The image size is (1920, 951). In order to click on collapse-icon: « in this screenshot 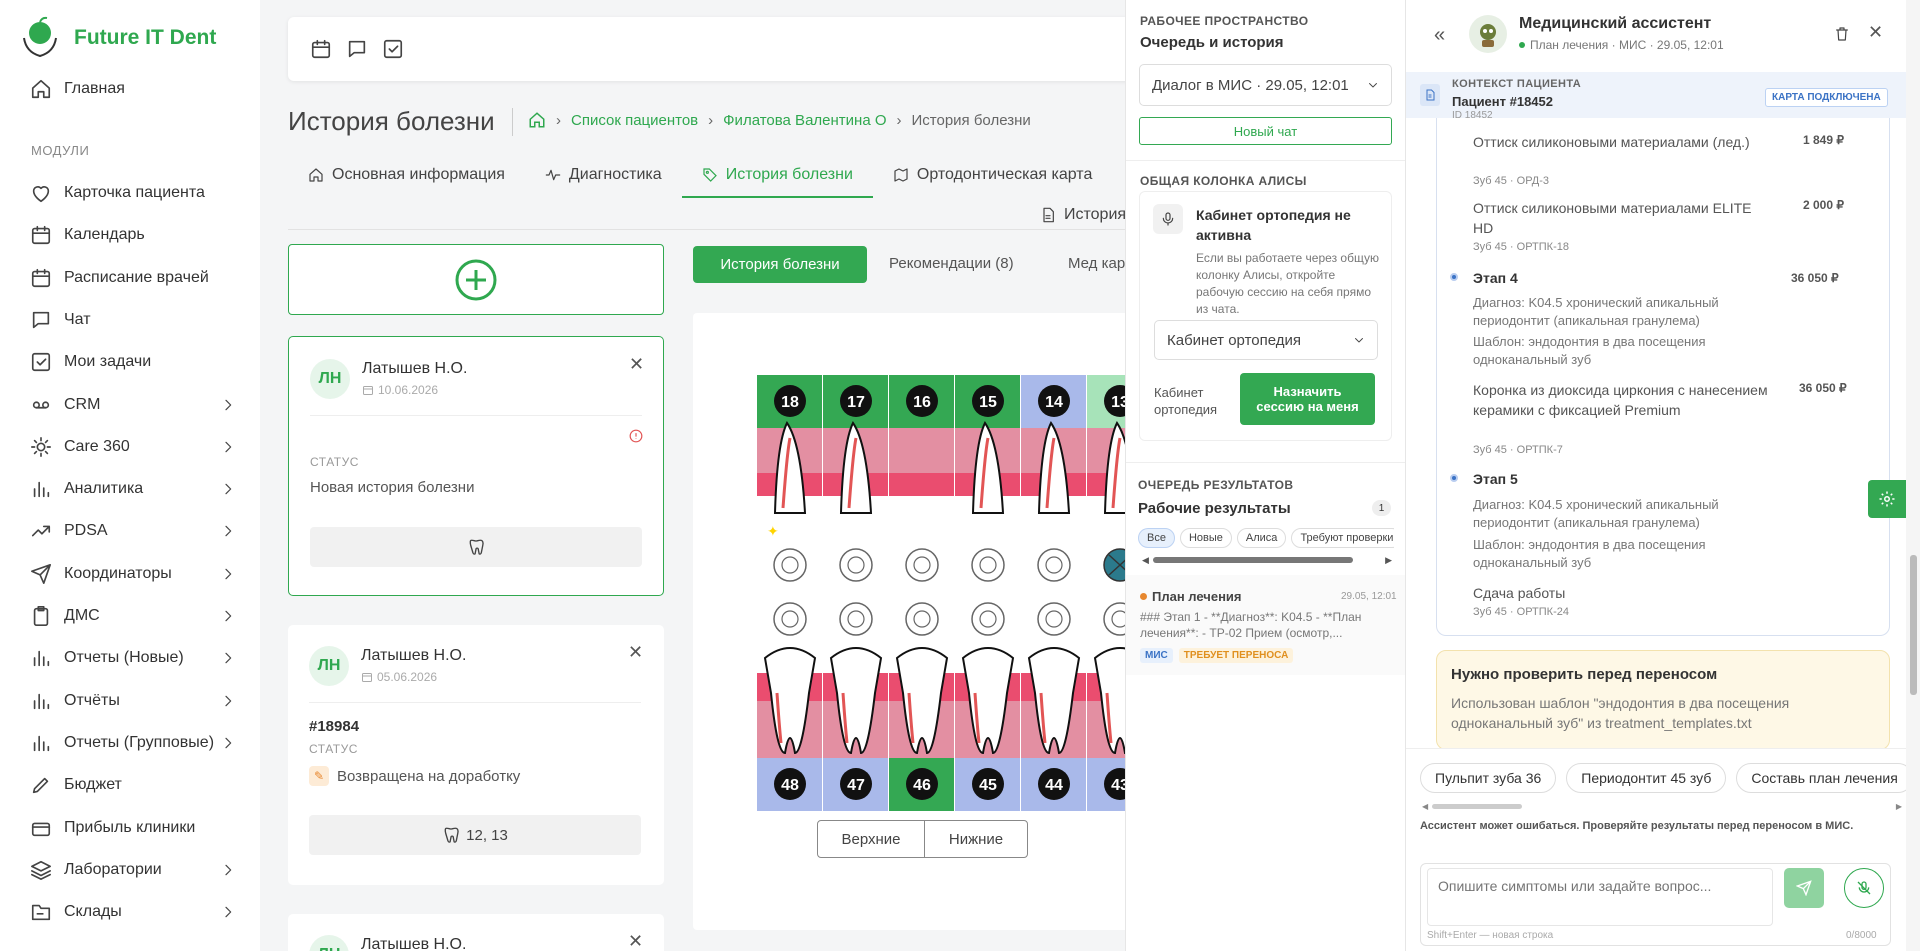, I will do `click(1439, 35)`.